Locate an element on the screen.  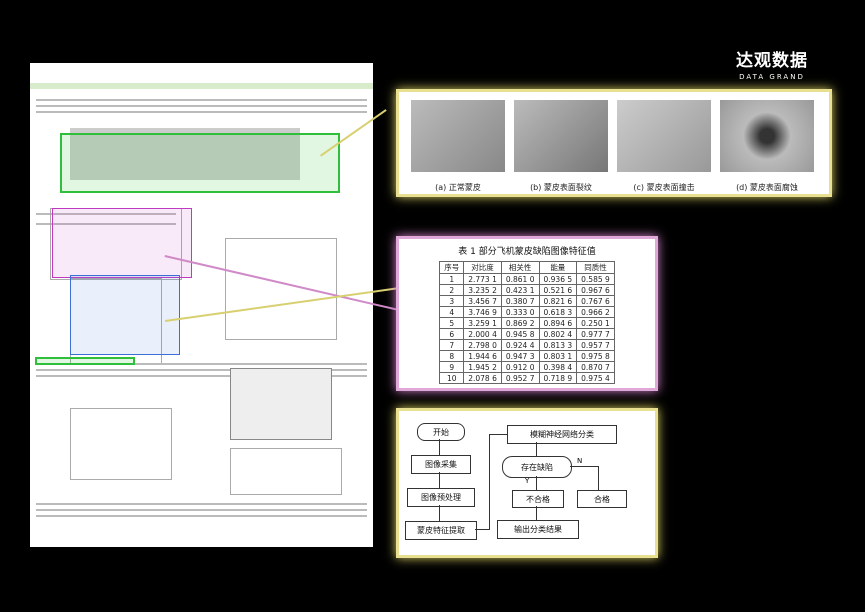
table-cell: 5 is located at coordinates (452, 323).